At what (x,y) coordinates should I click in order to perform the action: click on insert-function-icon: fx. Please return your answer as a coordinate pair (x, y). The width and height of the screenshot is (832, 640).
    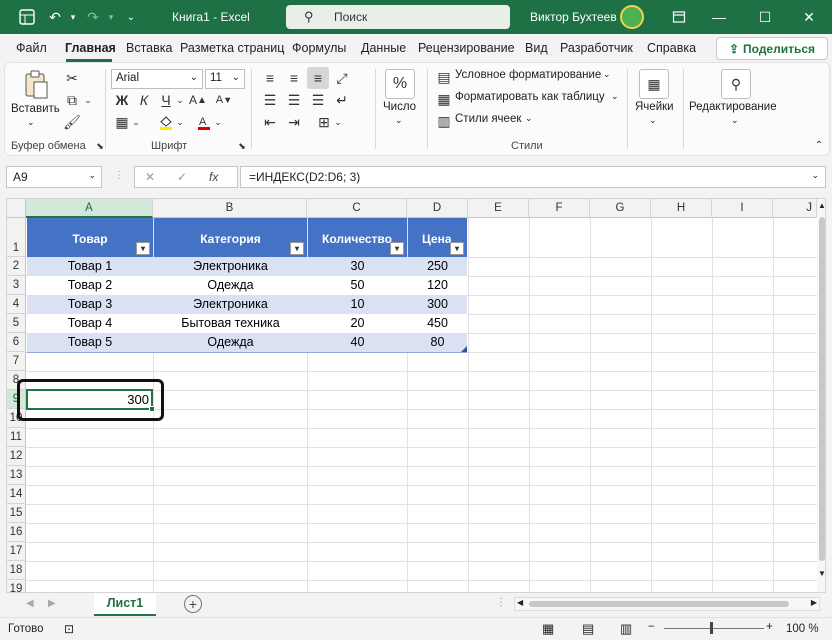
    Looking at the image, I should click on (213, 177).